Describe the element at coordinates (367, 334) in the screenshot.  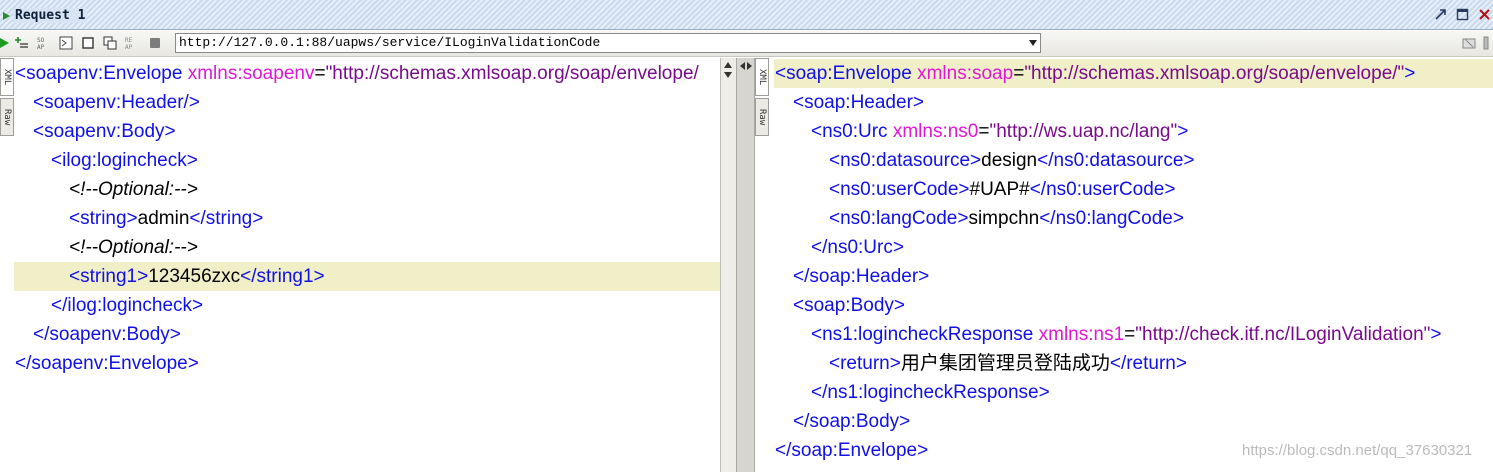
I see `xml-line: </soapenv:Body>` at that location.